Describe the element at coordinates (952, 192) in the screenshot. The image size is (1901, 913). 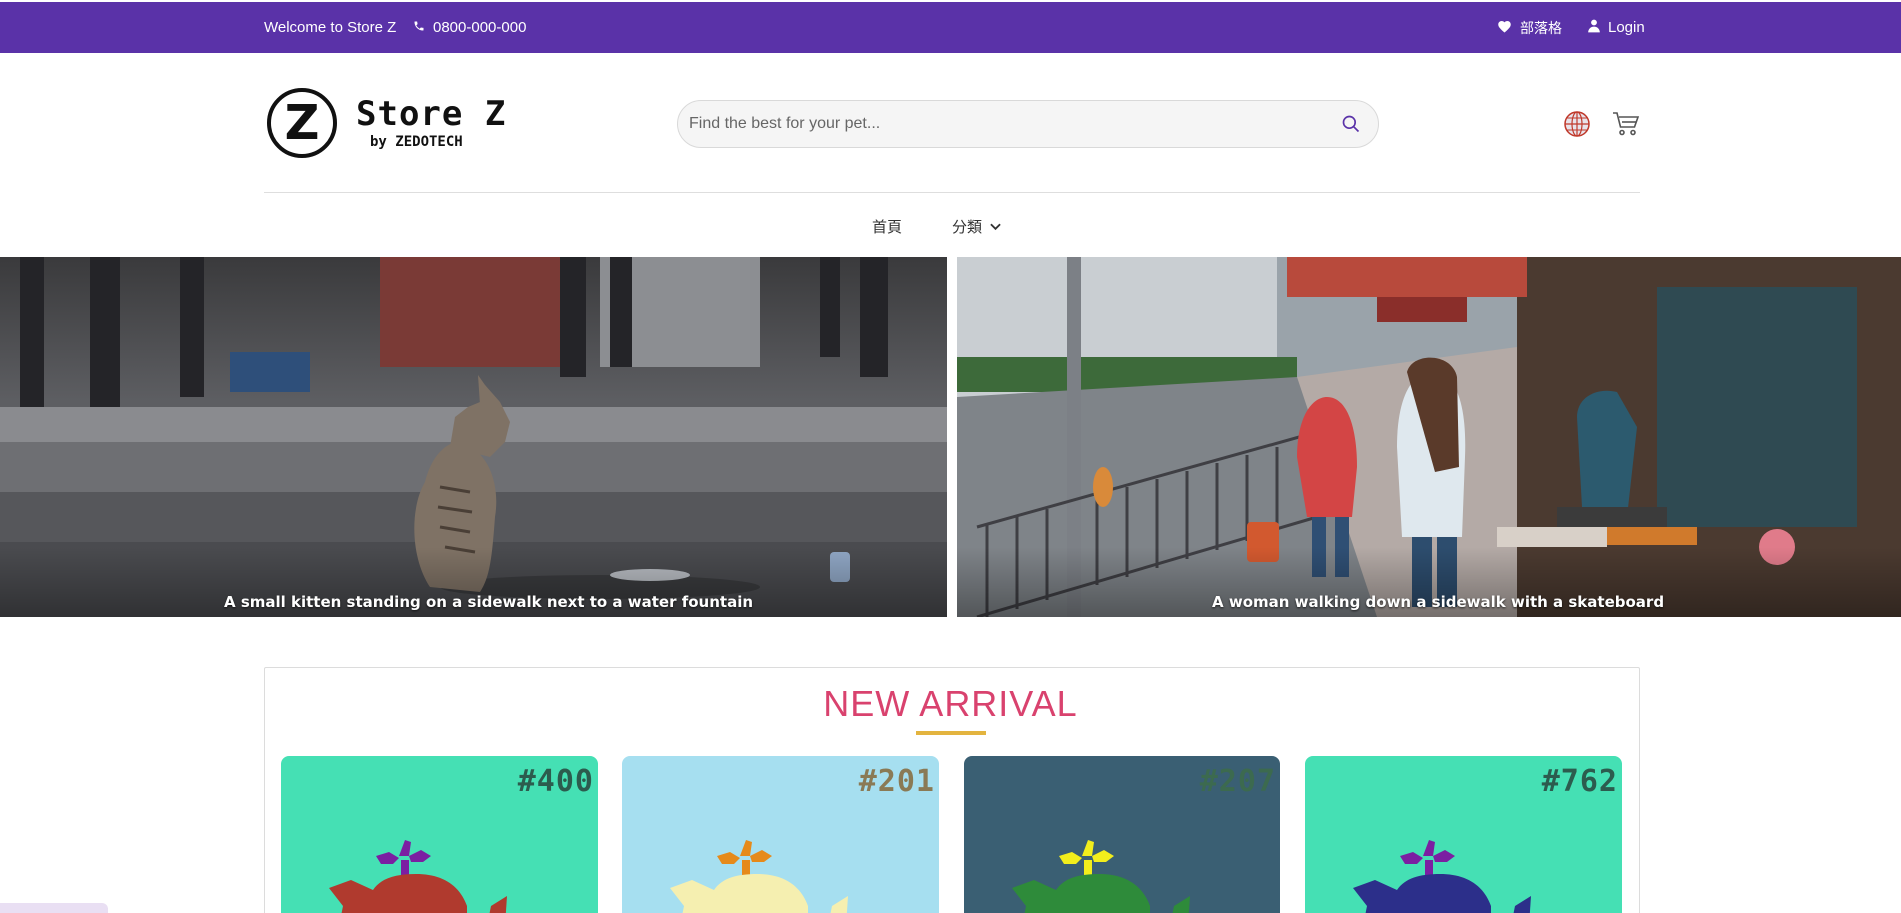
I see `header-divider` at that location.